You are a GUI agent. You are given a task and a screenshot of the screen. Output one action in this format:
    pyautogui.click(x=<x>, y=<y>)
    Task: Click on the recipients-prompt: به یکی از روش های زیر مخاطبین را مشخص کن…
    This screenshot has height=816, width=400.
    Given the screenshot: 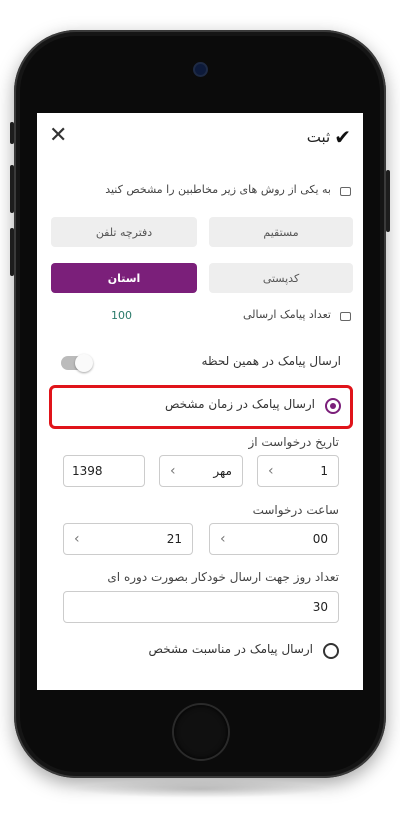 What is the action you would take?
    pyautogui.click(x=218, y=189)
    